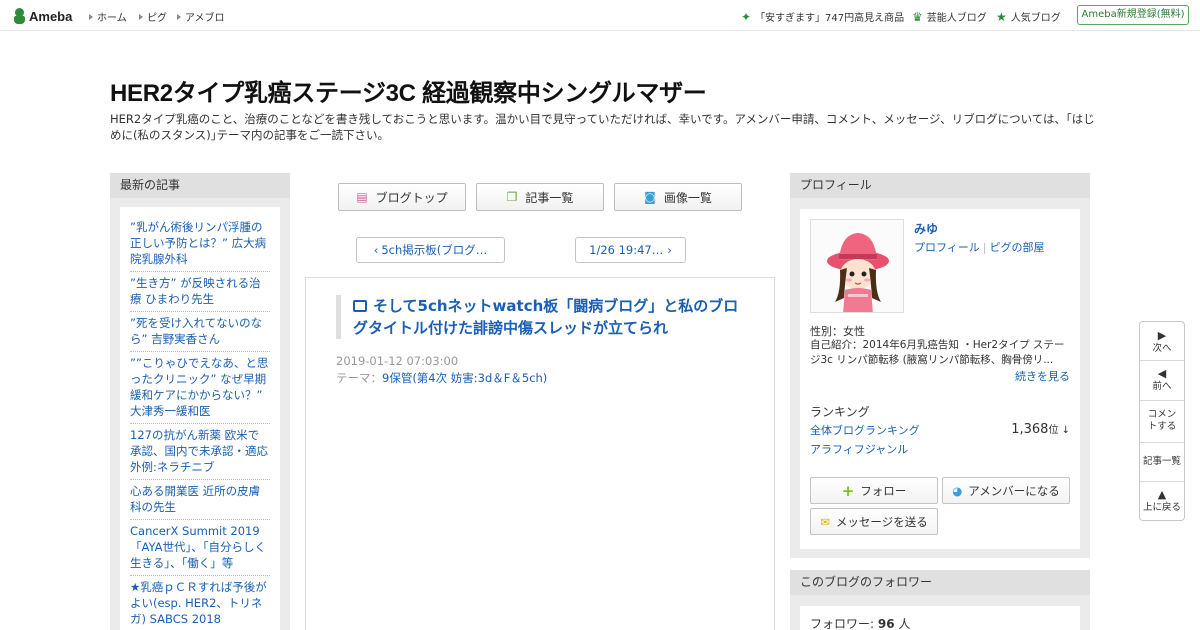 Image resolution: width=1200 pixels, height=630 pixels. Describe the element at coordinates (917, 16) in the screenshot. I see `crown-icon: ♛` at that location.